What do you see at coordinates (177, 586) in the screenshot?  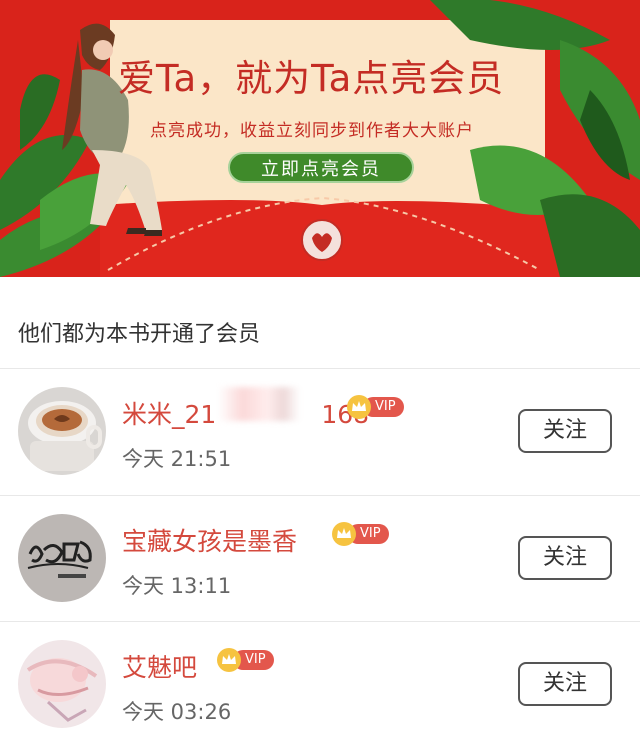 I see `join-time: 今天 13:11` at bounding box center [177, 586].